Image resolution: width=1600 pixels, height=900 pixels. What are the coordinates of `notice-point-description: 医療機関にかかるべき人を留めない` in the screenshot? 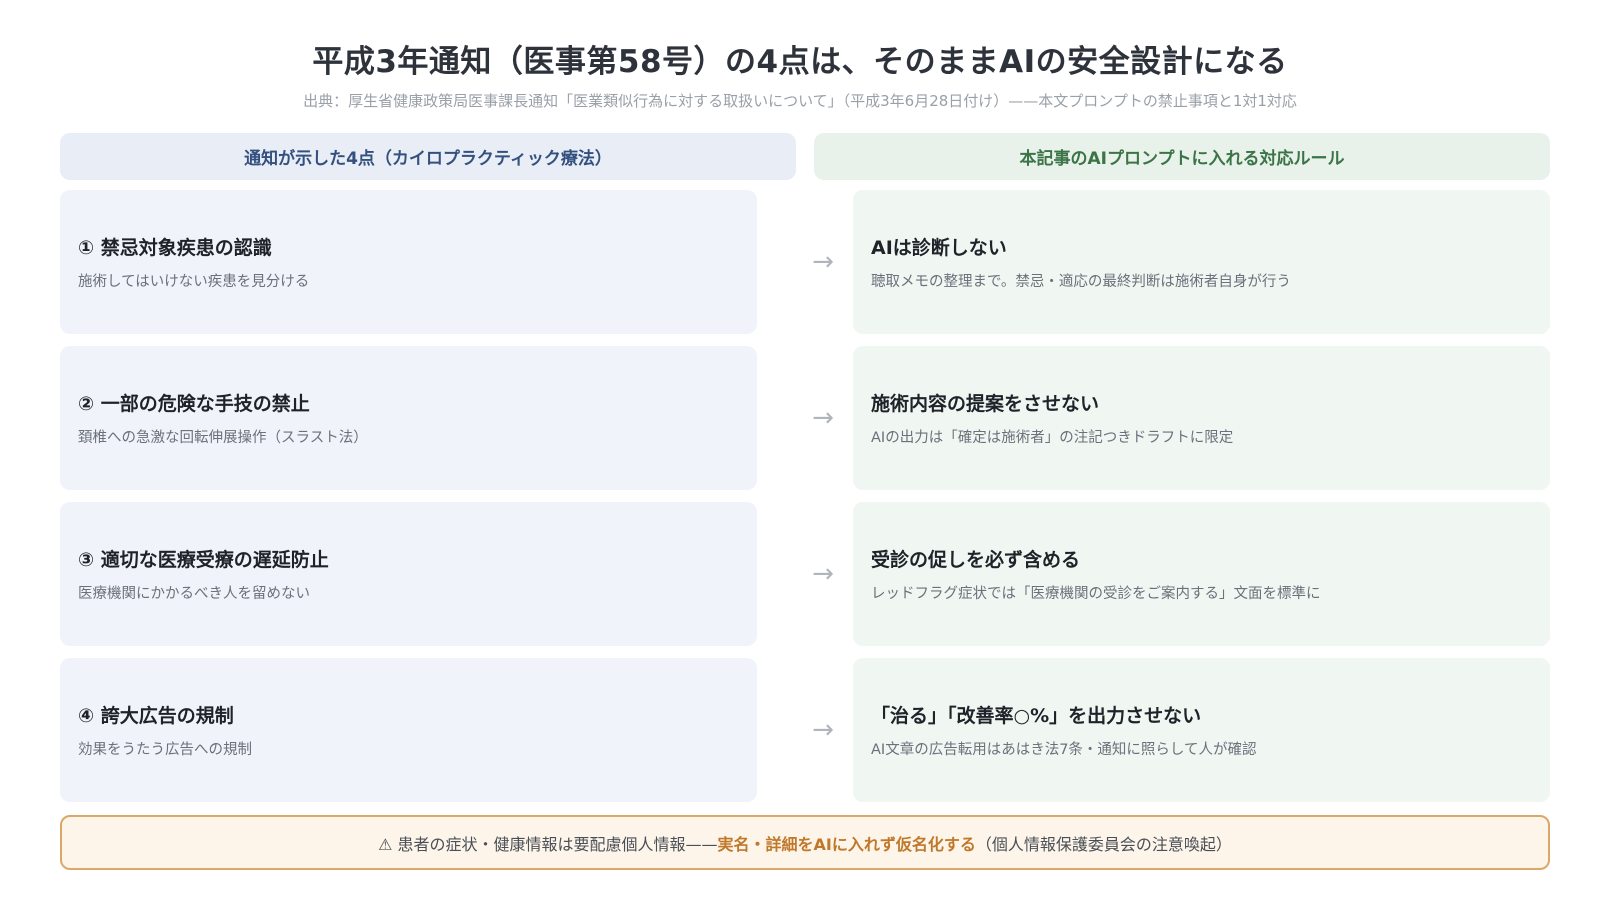 It's located at (194, 594).